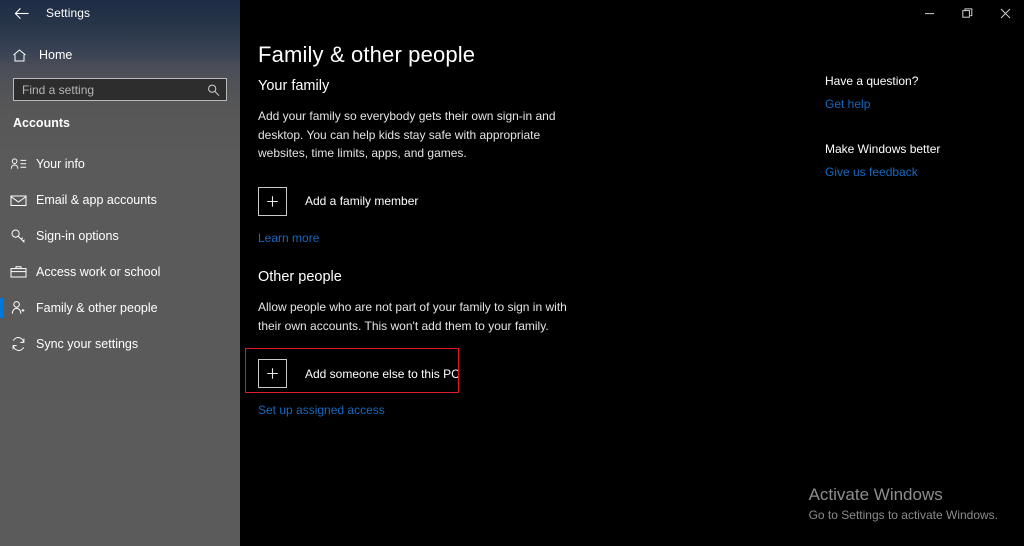 The width and height of the screenshot is (1024, 546). I want to click on give-us-feedback-link: Give us feedback, so click(871, 172).